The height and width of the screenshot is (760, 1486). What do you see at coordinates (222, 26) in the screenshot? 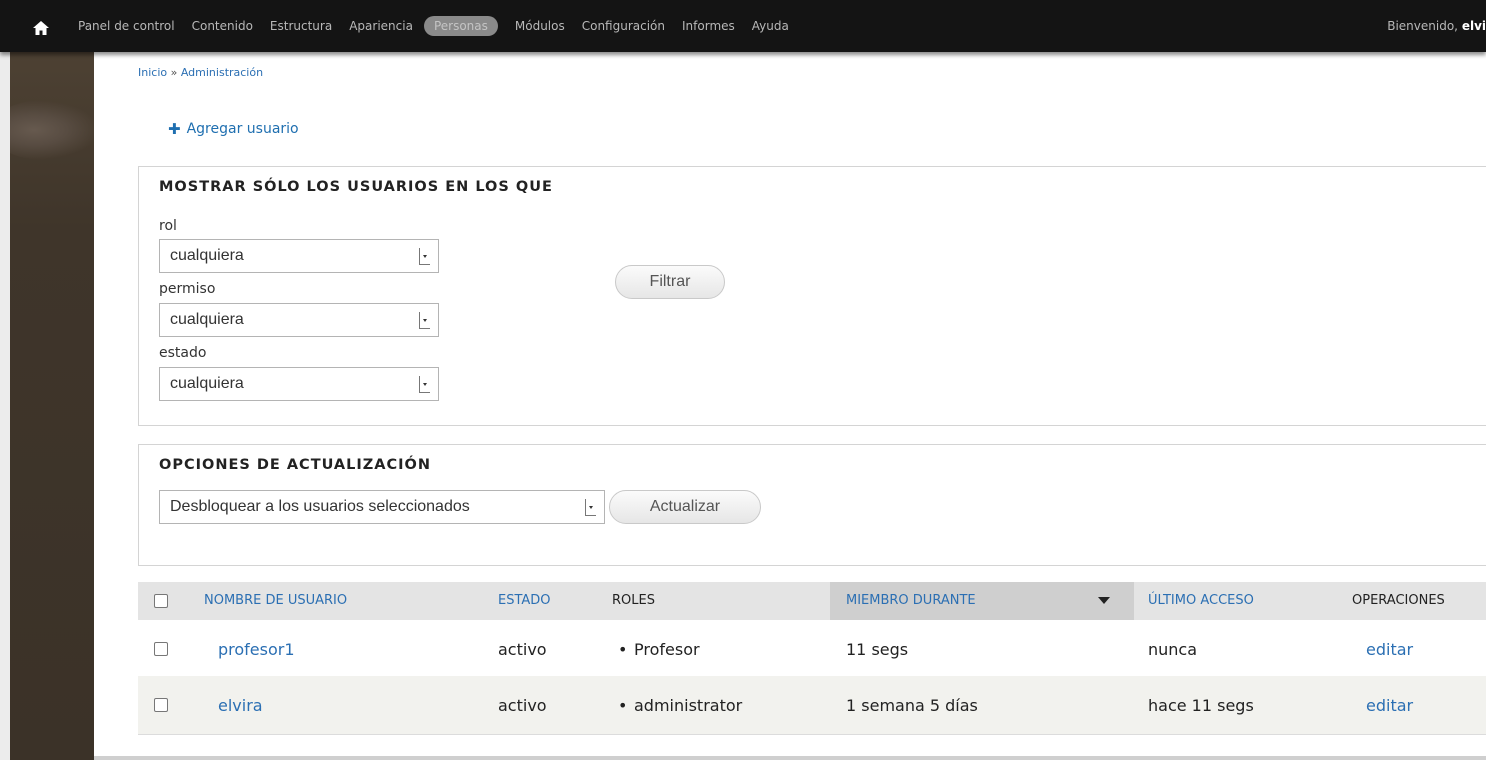
I see `menu-item-contenido: Contenido` at bounding box center [222, 26].